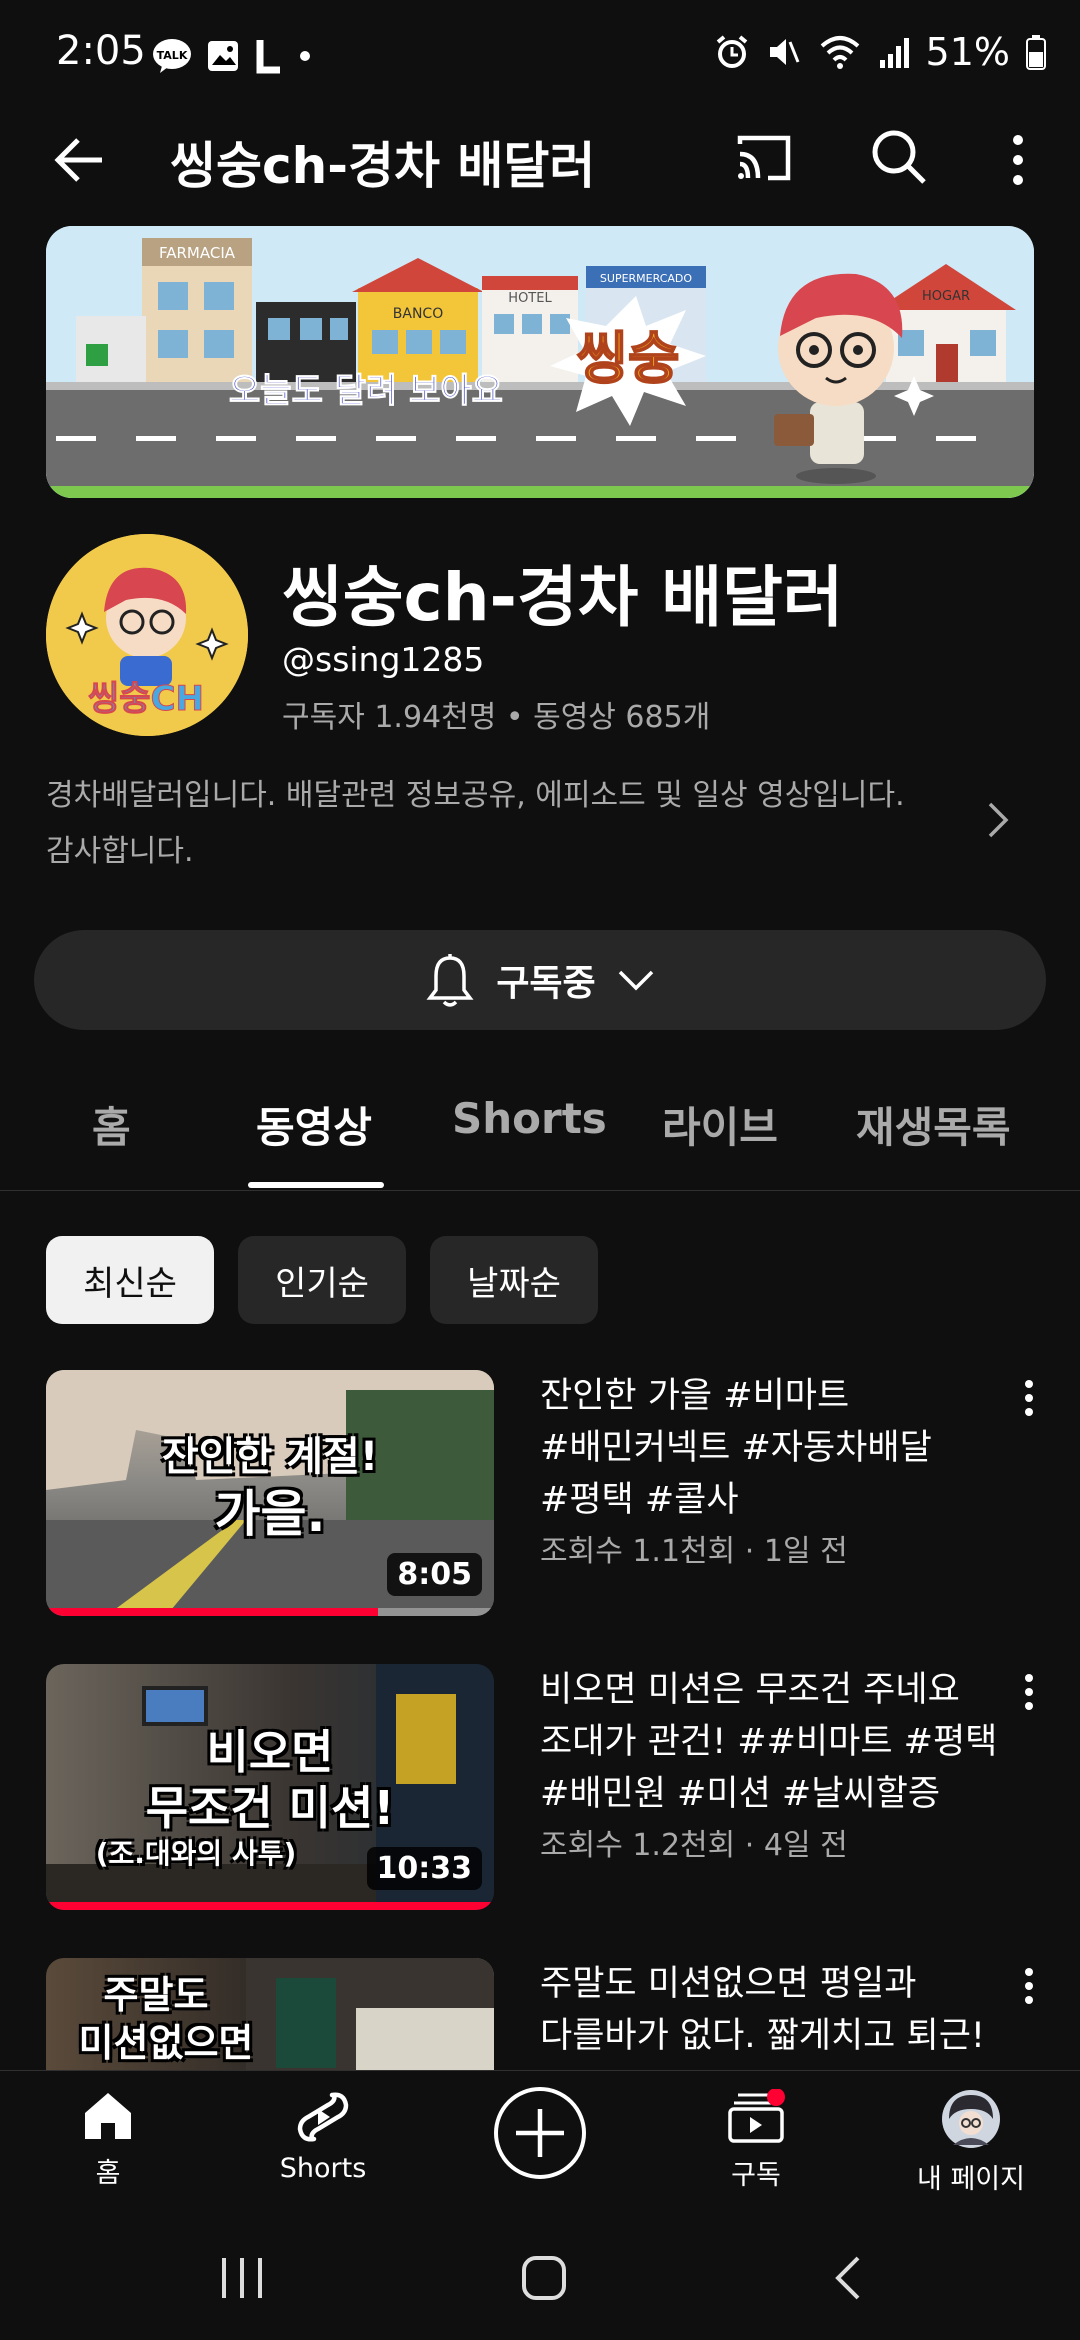 The image size is (1080, 2340). I want to click on chip-oldest: 날짜순, so click(514, 1280).